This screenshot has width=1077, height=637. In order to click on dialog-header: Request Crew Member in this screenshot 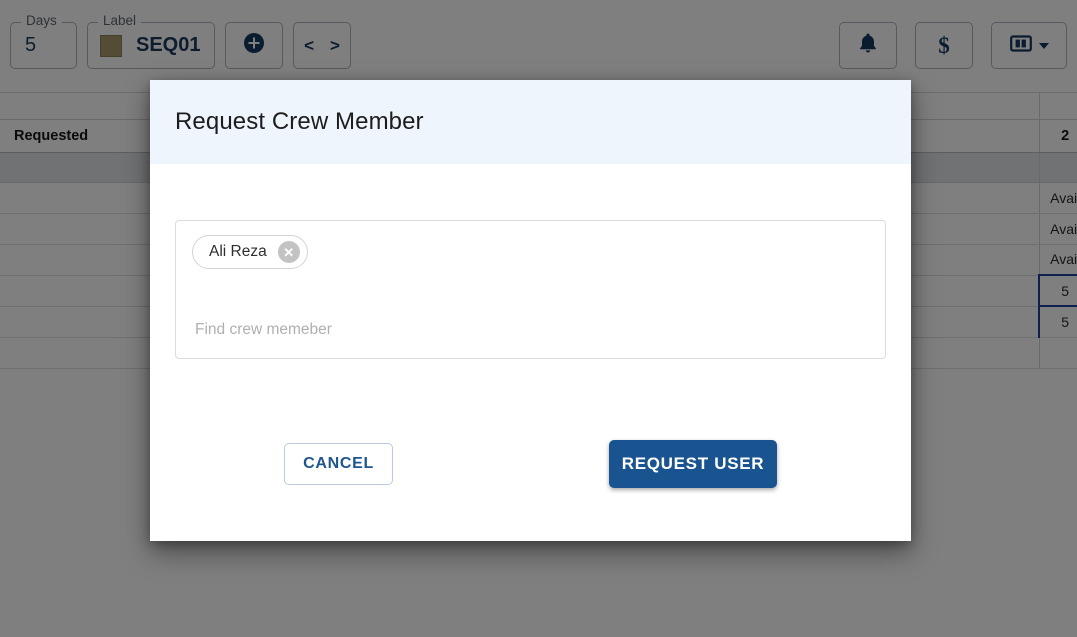, I will do `click(530, 122)`.